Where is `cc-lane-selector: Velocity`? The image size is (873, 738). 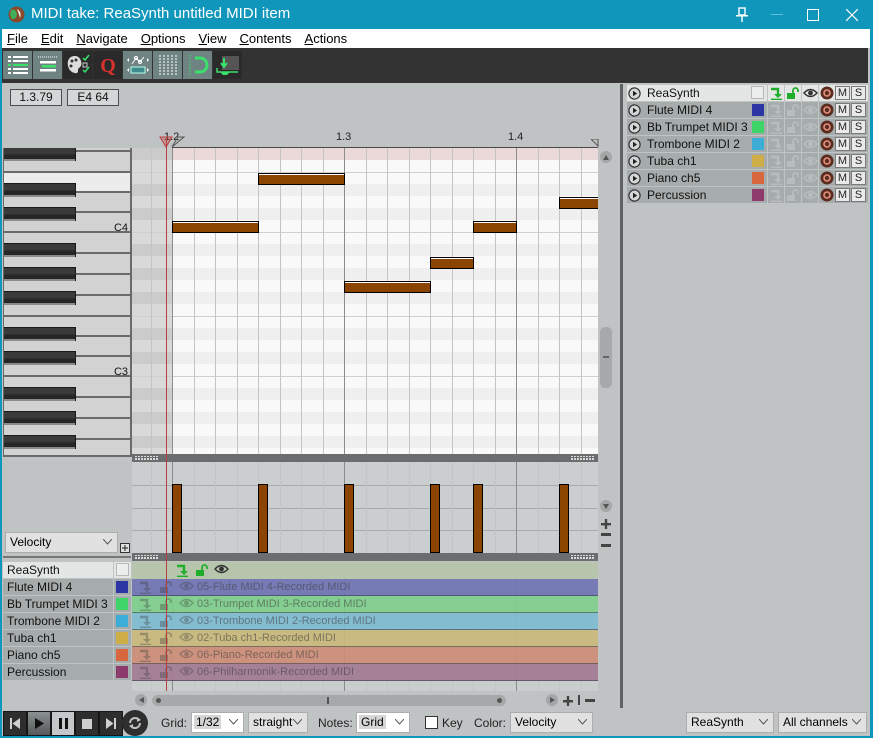
cc-lane-selector: Velocity is located at coordinates (61, 542).